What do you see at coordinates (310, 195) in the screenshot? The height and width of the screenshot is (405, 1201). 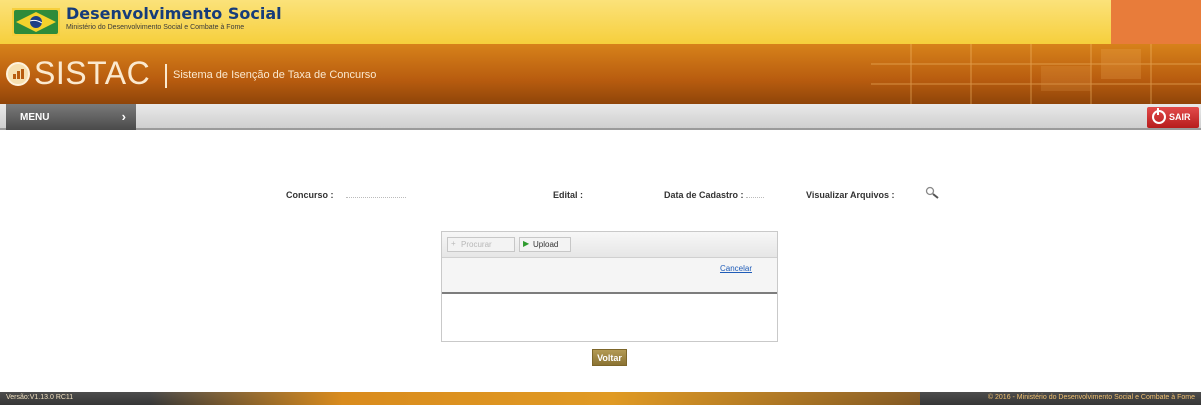 I see `concurso-label: Concurso :` at bounding box center [310, 195].